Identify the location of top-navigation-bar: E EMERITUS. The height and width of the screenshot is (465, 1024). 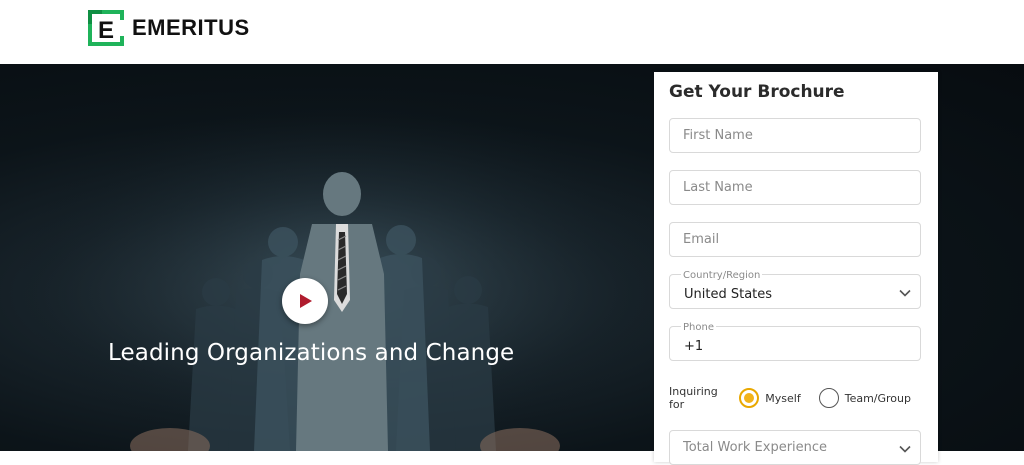
(512, 32).